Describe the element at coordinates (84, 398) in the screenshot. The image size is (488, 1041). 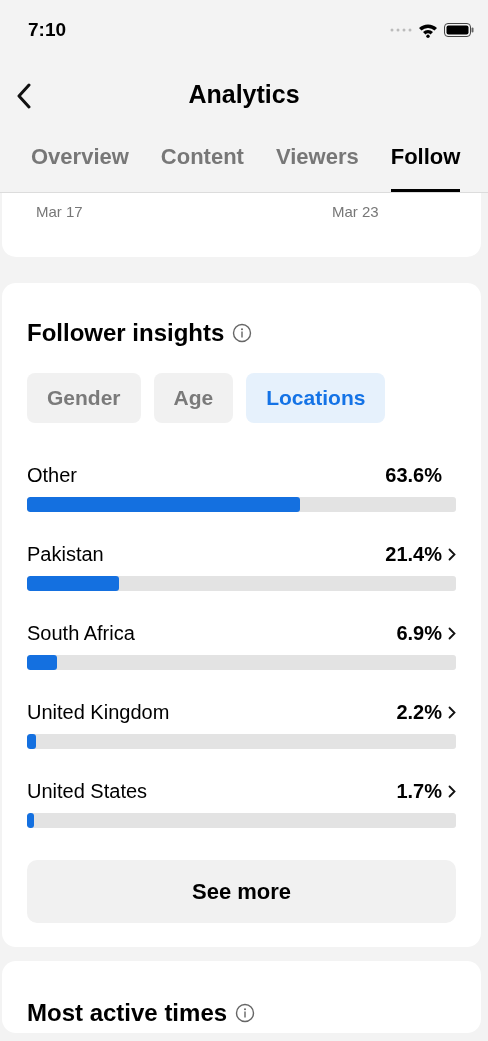
I see `filter-chip: Gender` at that location.